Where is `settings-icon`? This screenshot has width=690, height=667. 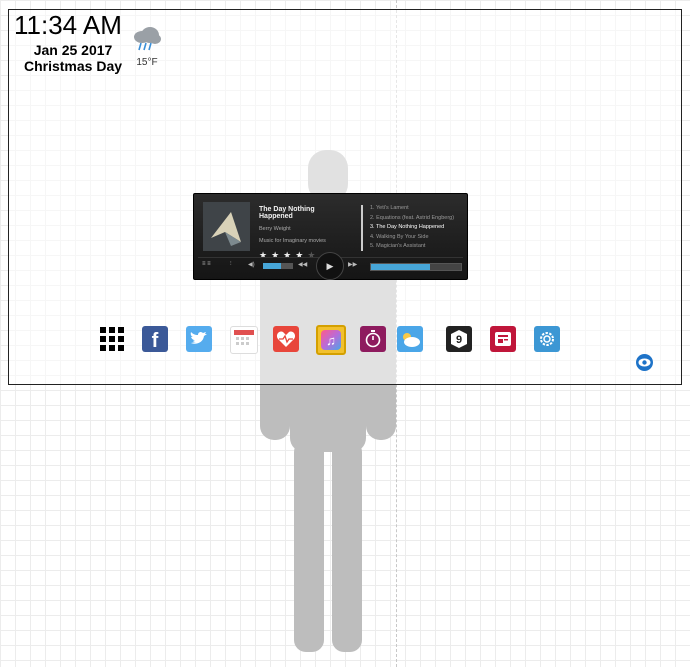
settings-icon is located at coordinates (547, 339).